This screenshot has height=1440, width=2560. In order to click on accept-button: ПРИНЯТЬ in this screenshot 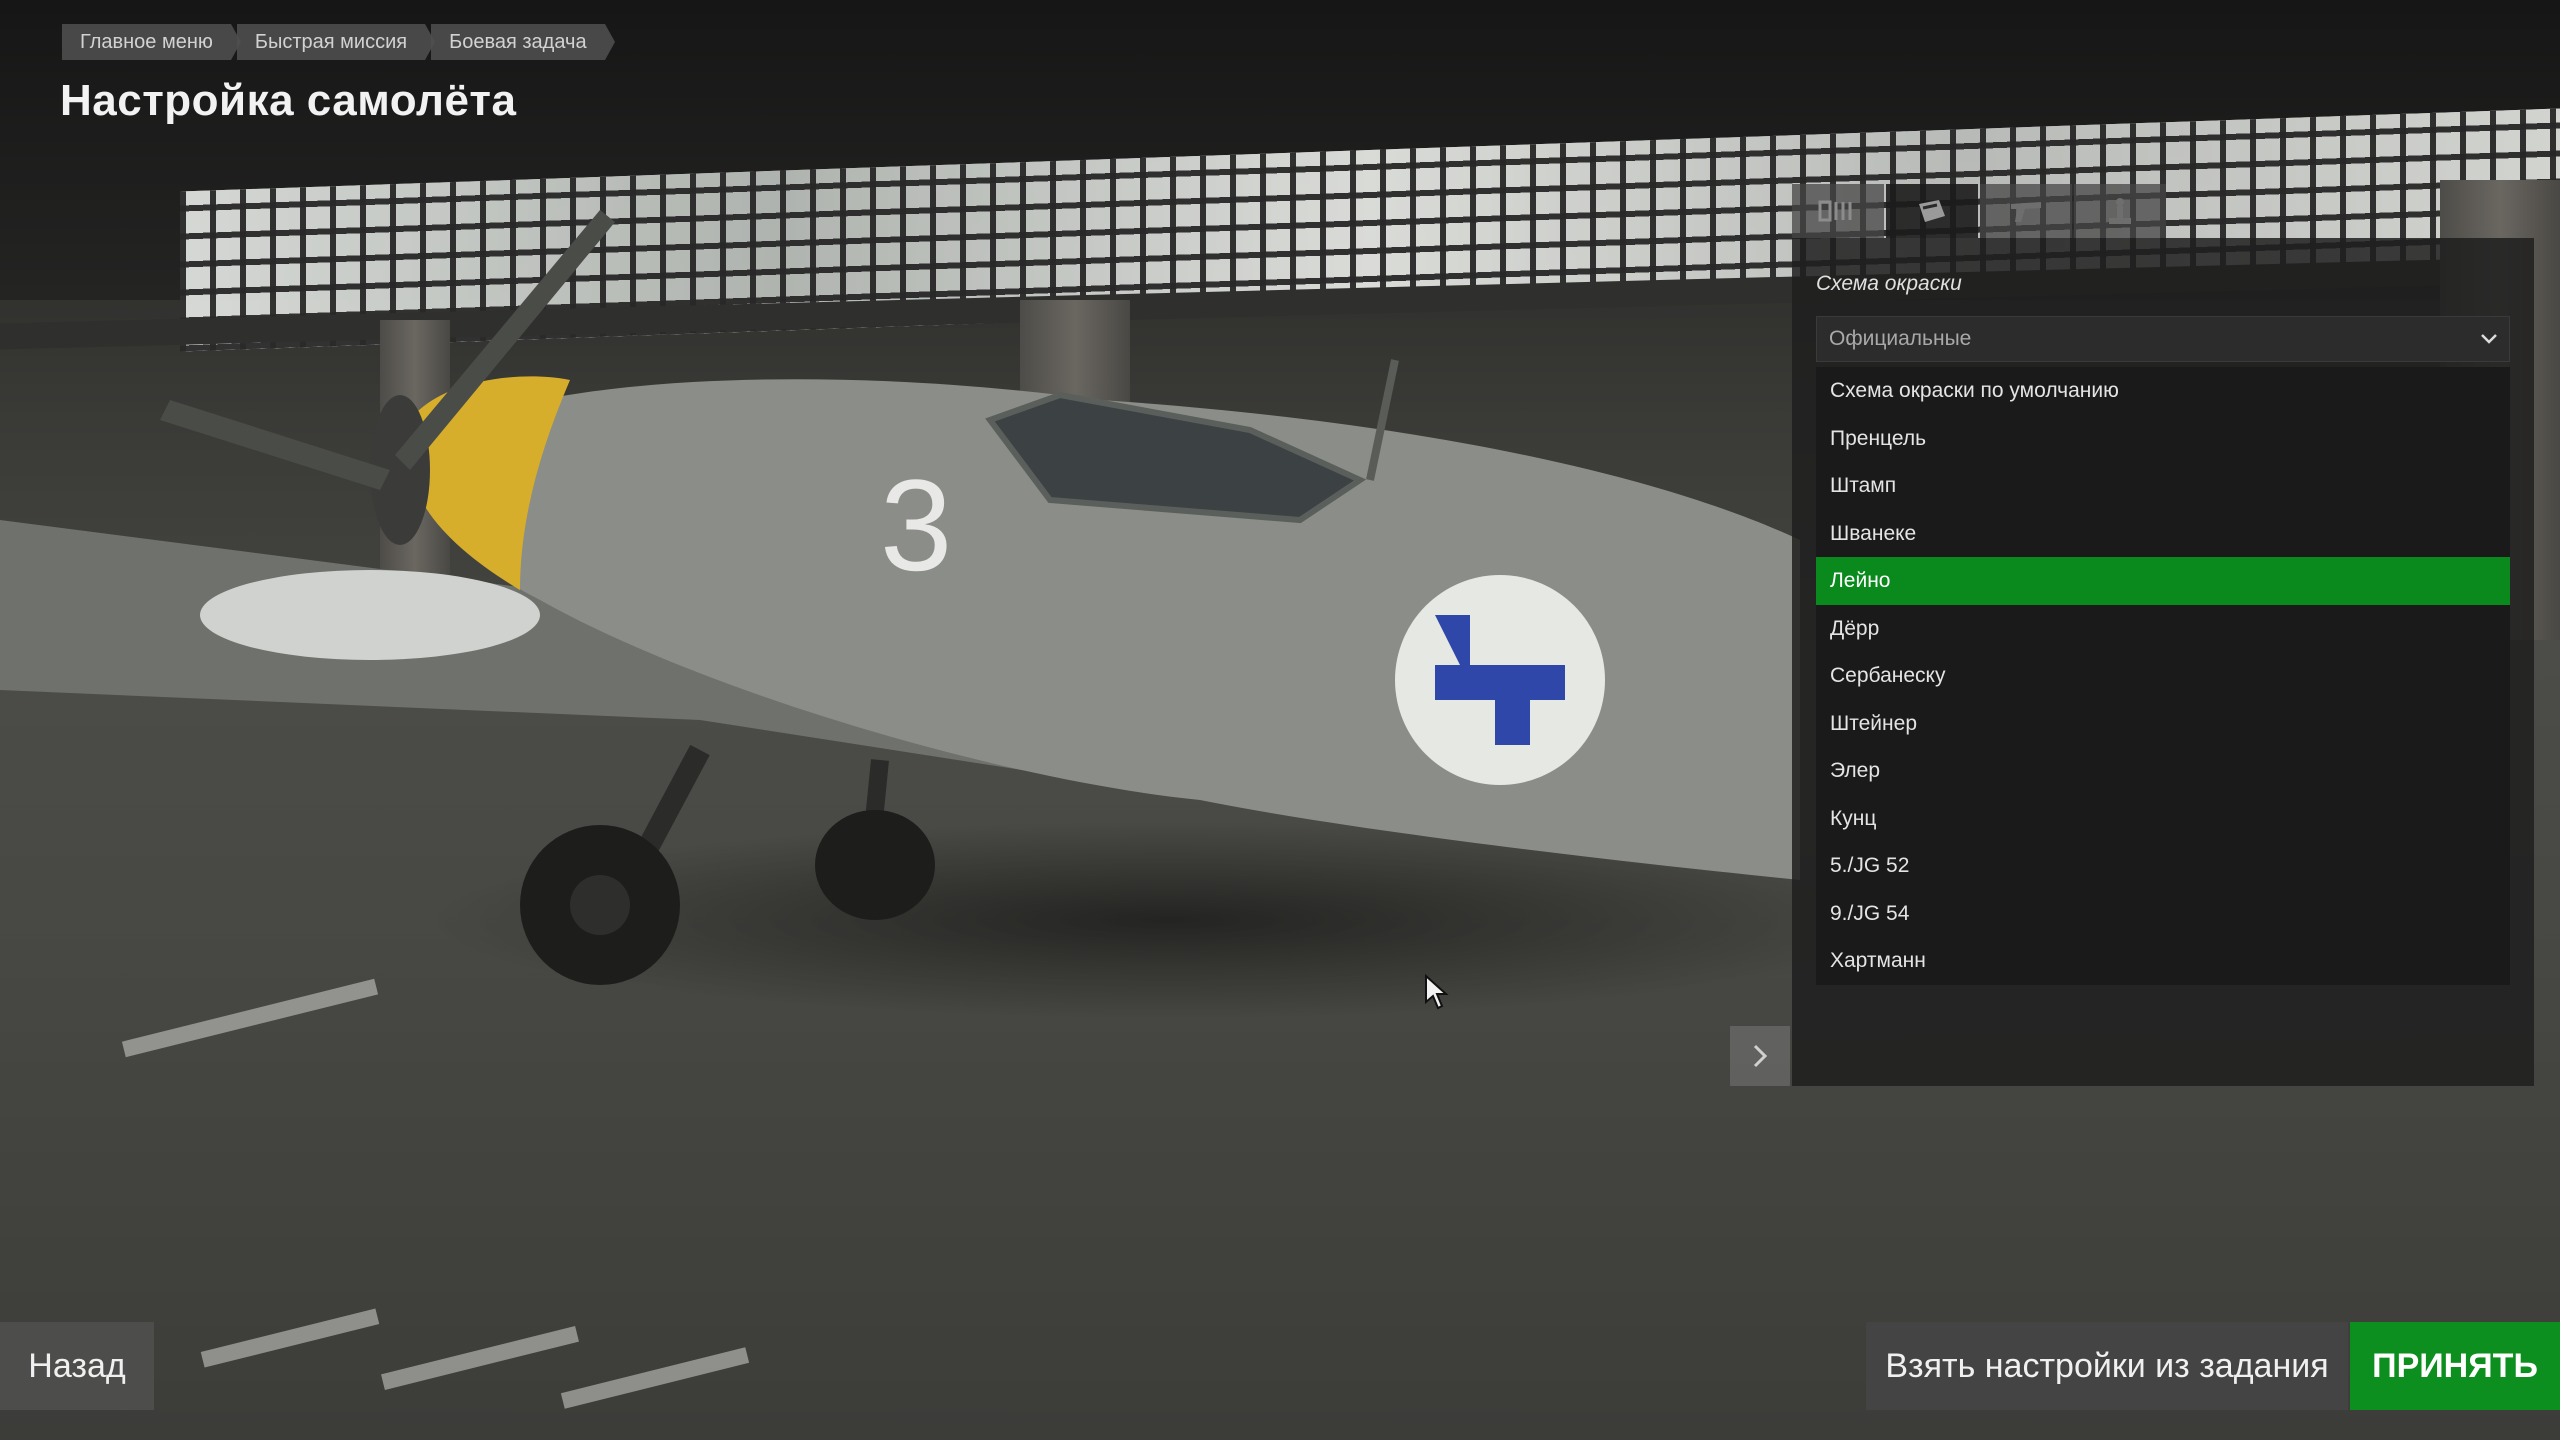, I will do `click(2455, 1366)`.